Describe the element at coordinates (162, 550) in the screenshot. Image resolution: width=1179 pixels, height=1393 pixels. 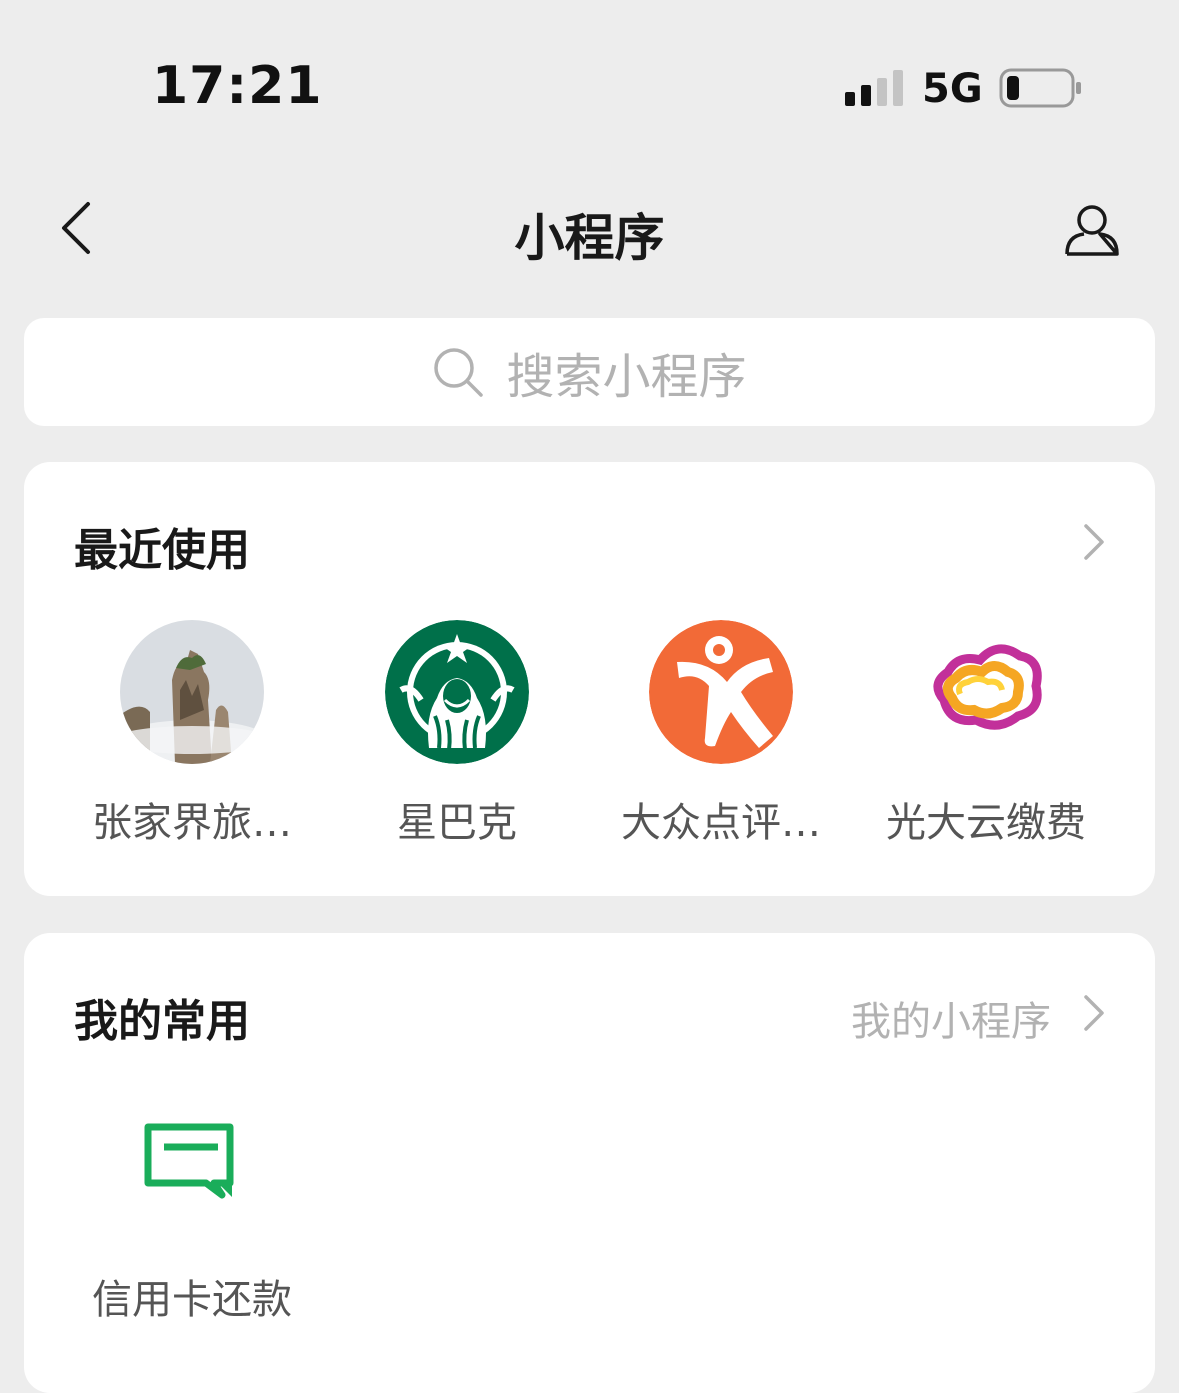
I see `recent-title: 最近使用` at that location.